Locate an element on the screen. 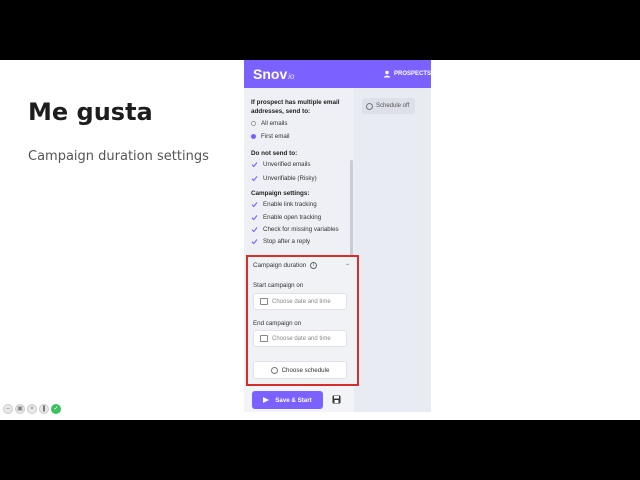 The image size is (640, 480). floppy-disk-icon is located at coordinates (336, 399).